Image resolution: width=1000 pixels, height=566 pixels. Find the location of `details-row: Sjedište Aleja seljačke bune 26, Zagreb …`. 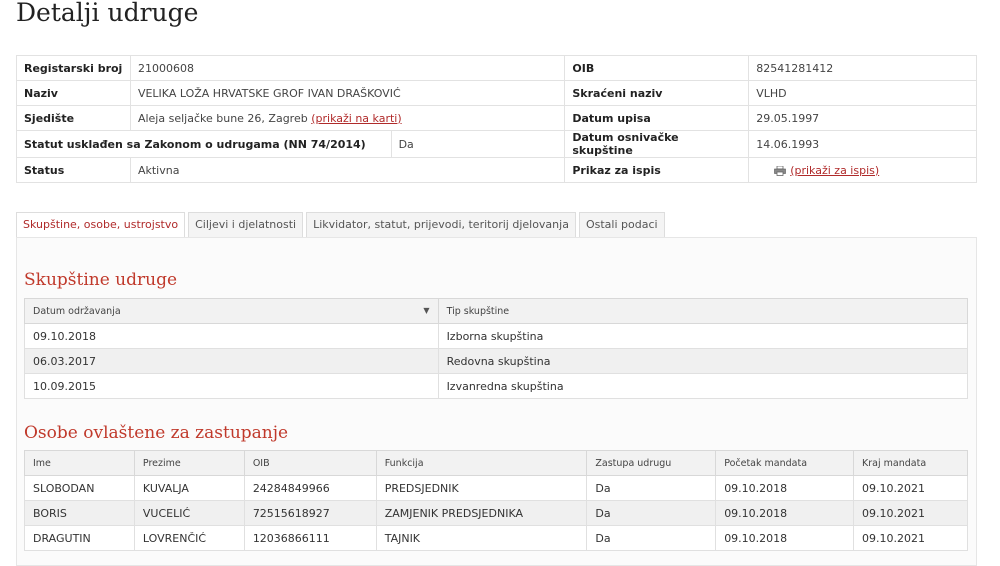

details-row: Sjedište Aleja seljačke bune 26, Zagreb … is located at coordinates (496, 118).